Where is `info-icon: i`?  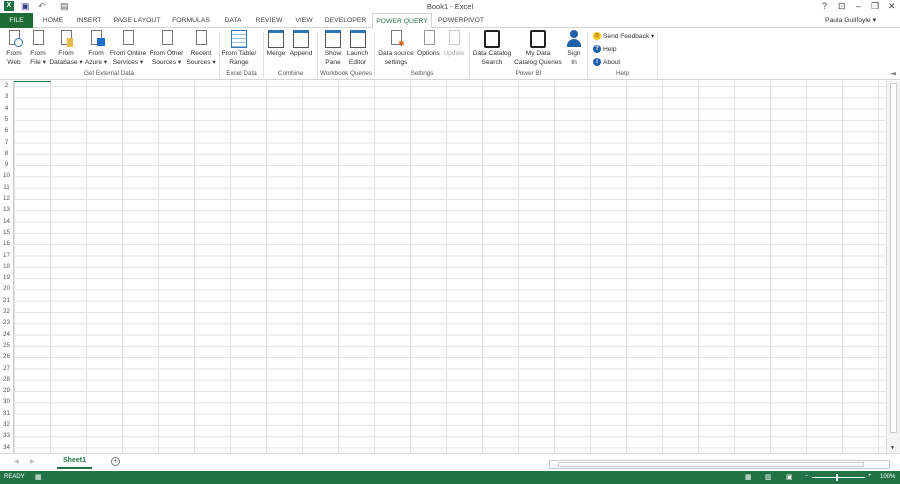 info-icon: i is located at coordinates (597, 62).